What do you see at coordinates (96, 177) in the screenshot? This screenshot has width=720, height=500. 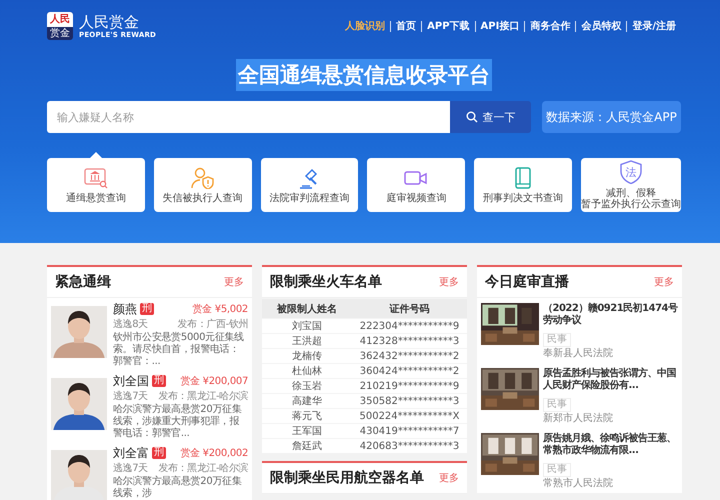 I see `bank-search-icon` at bounding box center [96, 177].